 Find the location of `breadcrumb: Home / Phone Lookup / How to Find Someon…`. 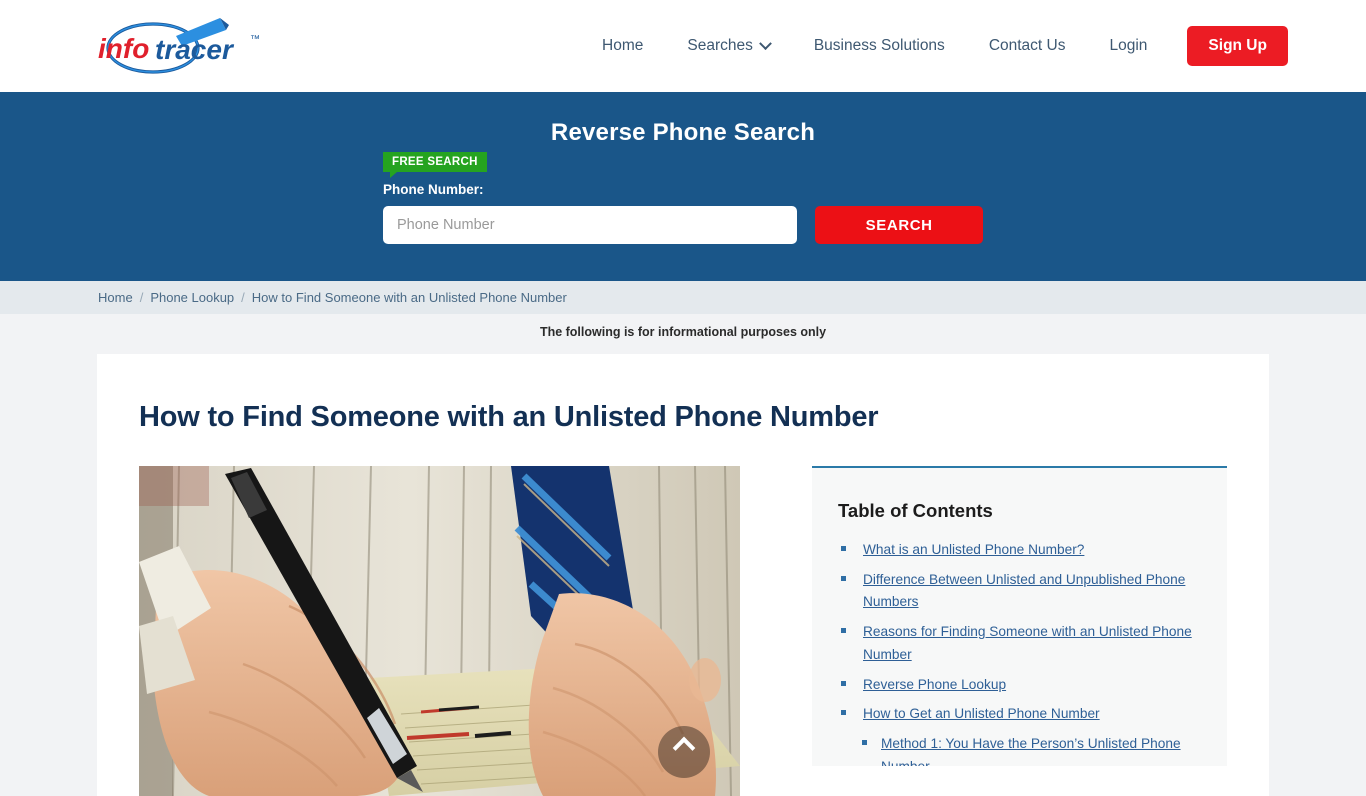

breadcrumb: Home / Phone Lookup / How to Find Someon… is located at coordinates (683, 297).